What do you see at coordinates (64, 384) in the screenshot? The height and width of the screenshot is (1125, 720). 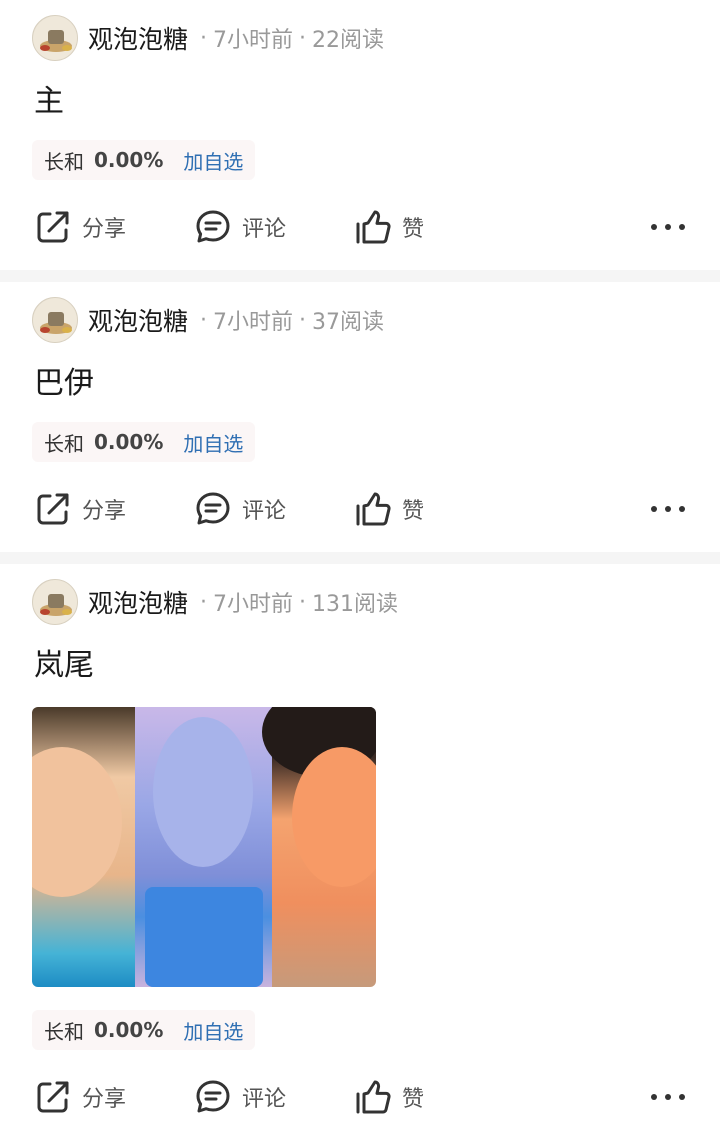 I see `post-content: 巴伊` at bounding box center [64, 384].